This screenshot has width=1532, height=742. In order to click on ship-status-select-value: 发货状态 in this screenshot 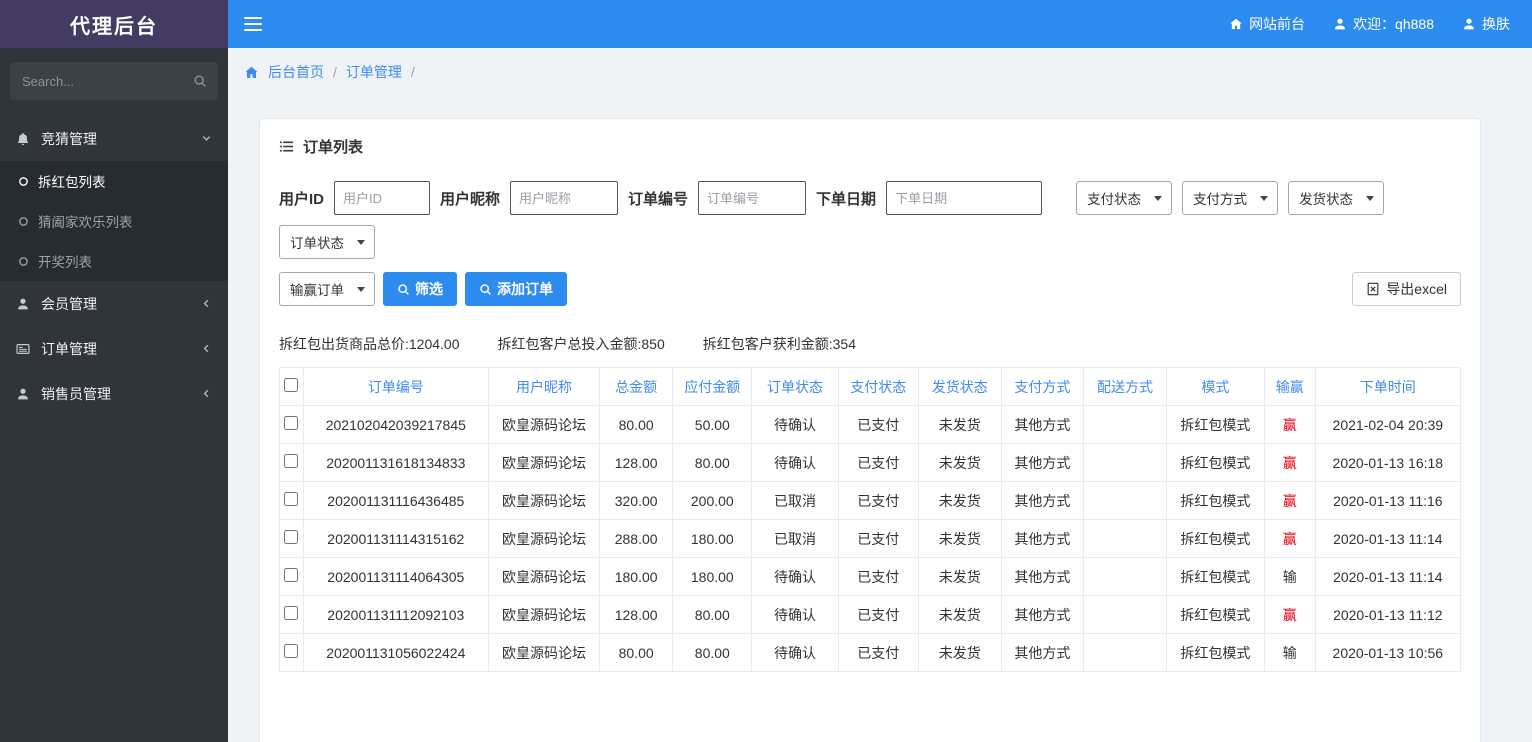, I will do `click(1326, 199)`.